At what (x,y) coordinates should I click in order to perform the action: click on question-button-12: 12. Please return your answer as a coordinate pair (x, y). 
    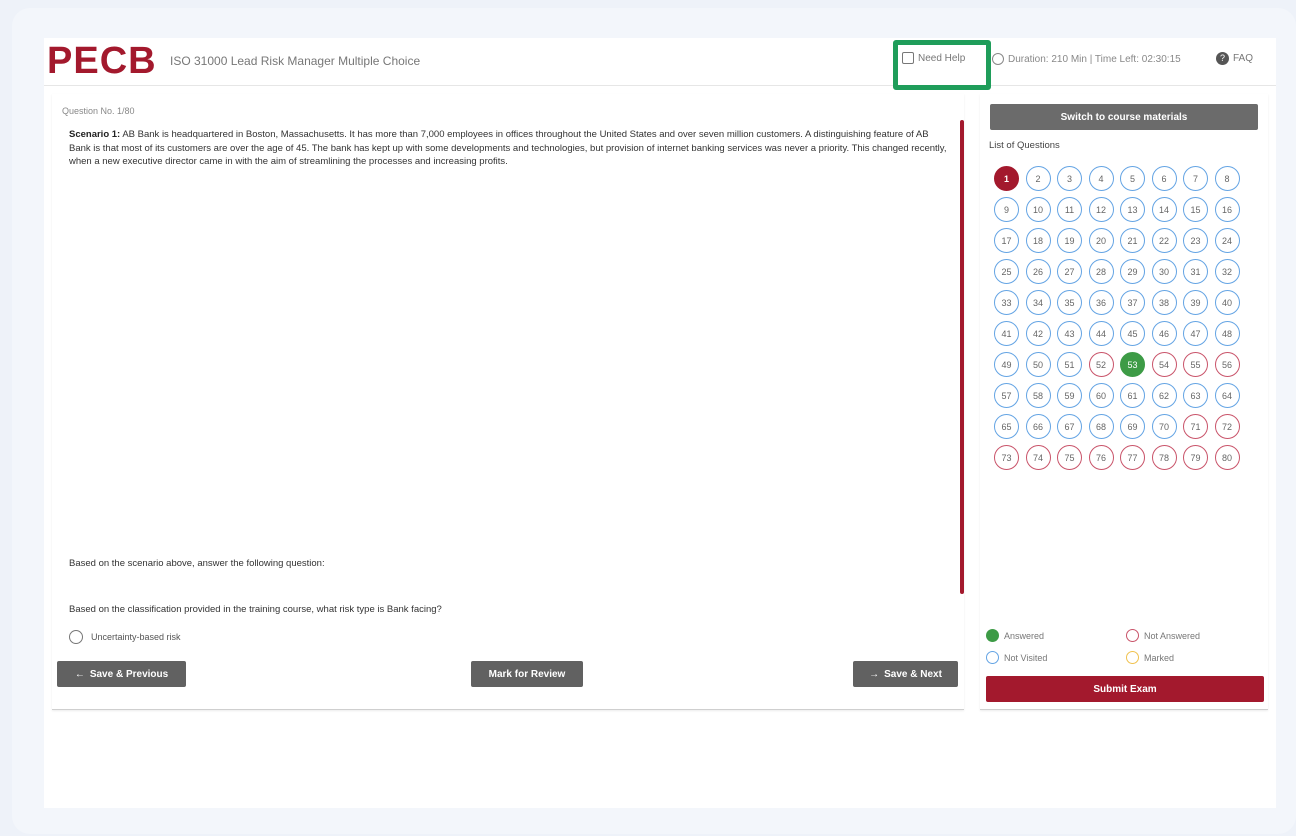
    Looking at the image, I should click on (1101, 209).